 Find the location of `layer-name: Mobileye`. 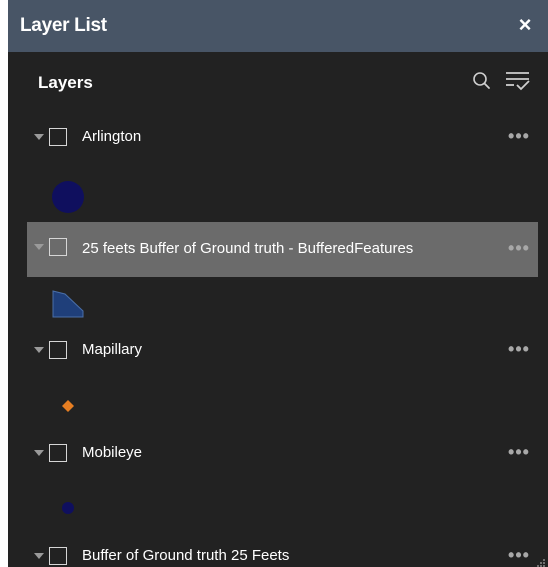

layer-name: Mobileye is located at coordinates (112, 452).